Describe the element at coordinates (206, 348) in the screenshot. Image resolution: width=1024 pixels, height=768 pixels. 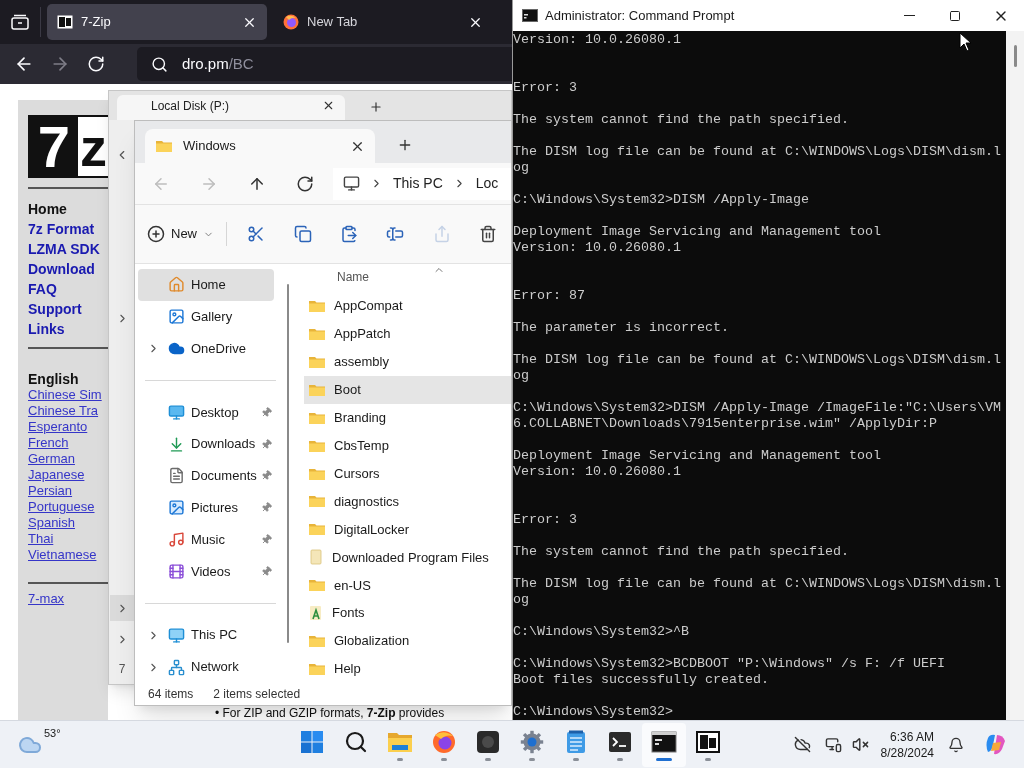
I see `nav-item: OneDrive` at that location.